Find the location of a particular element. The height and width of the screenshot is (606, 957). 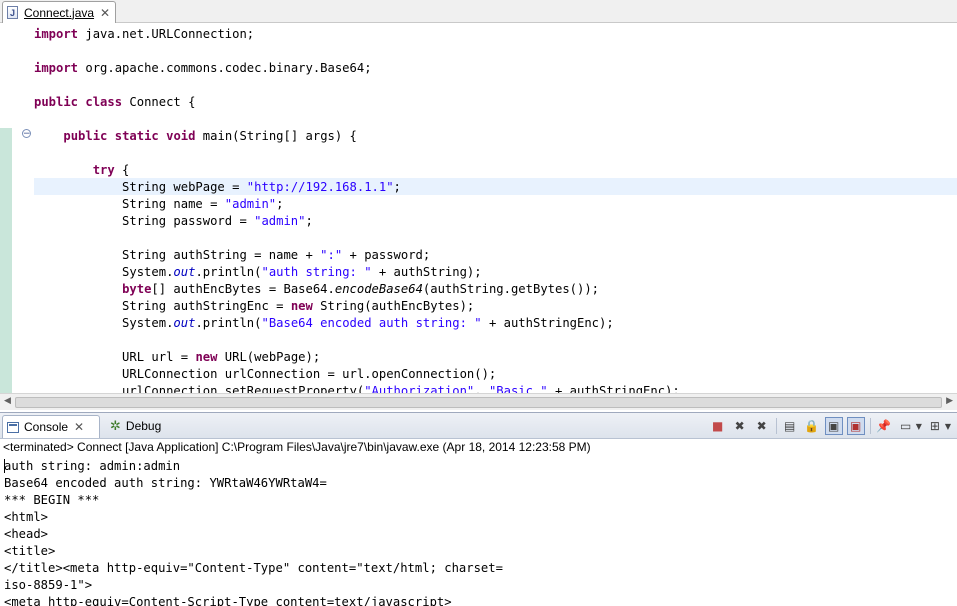

console-output-line: <html> is located at coordinates (26, 517).